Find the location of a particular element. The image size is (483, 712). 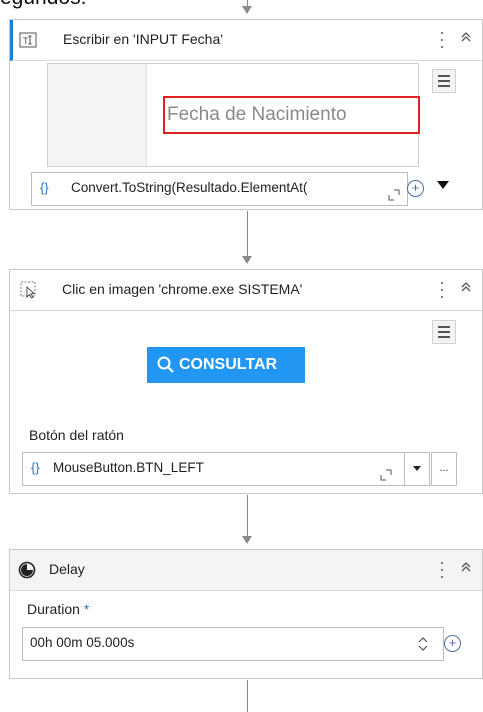

activity-title: Delay is located at coordinates (67, 569).